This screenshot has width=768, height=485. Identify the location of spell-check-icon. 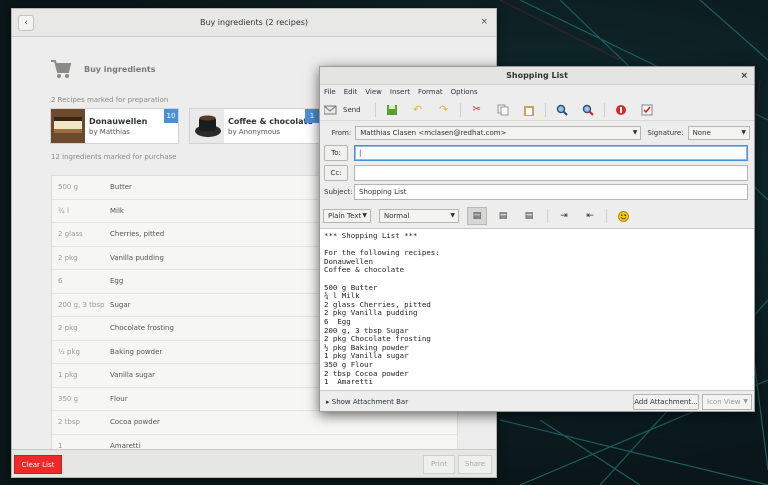
(647, 109).